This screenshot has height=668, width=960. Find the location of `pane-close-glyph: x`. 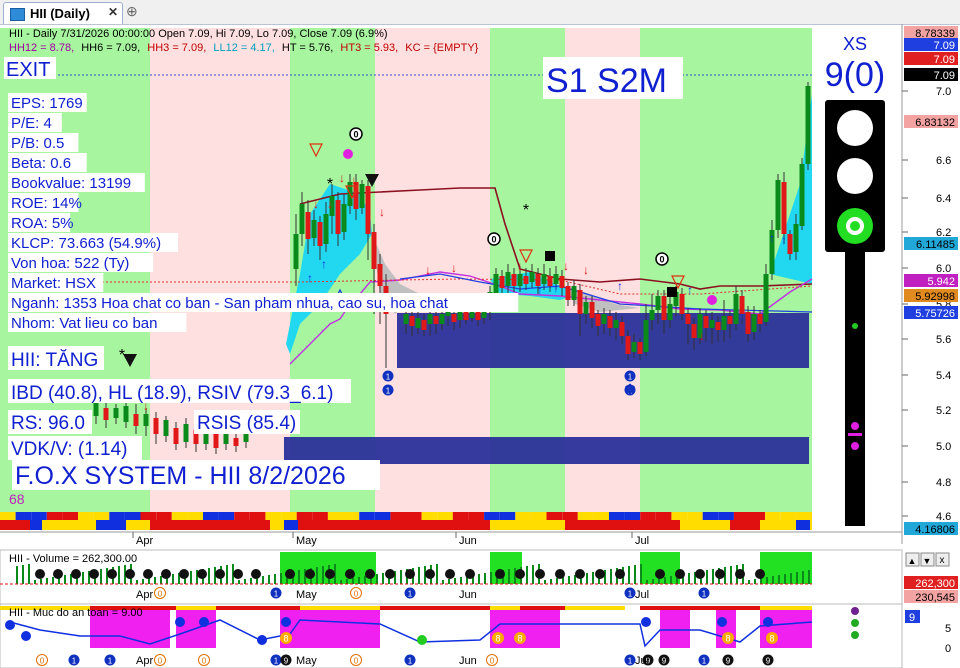

pane-close-glyph: x is located at coordinates (942, 560).